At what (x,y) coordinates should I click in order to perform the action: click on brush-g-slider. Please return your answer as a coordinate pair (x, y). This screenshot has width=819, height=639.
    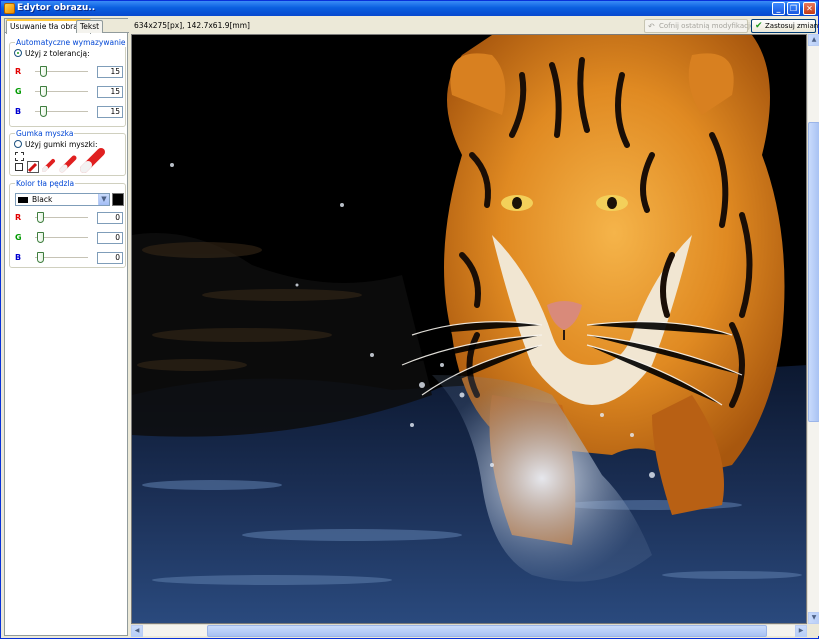
    Looking at the image, I should click on (40, 237).